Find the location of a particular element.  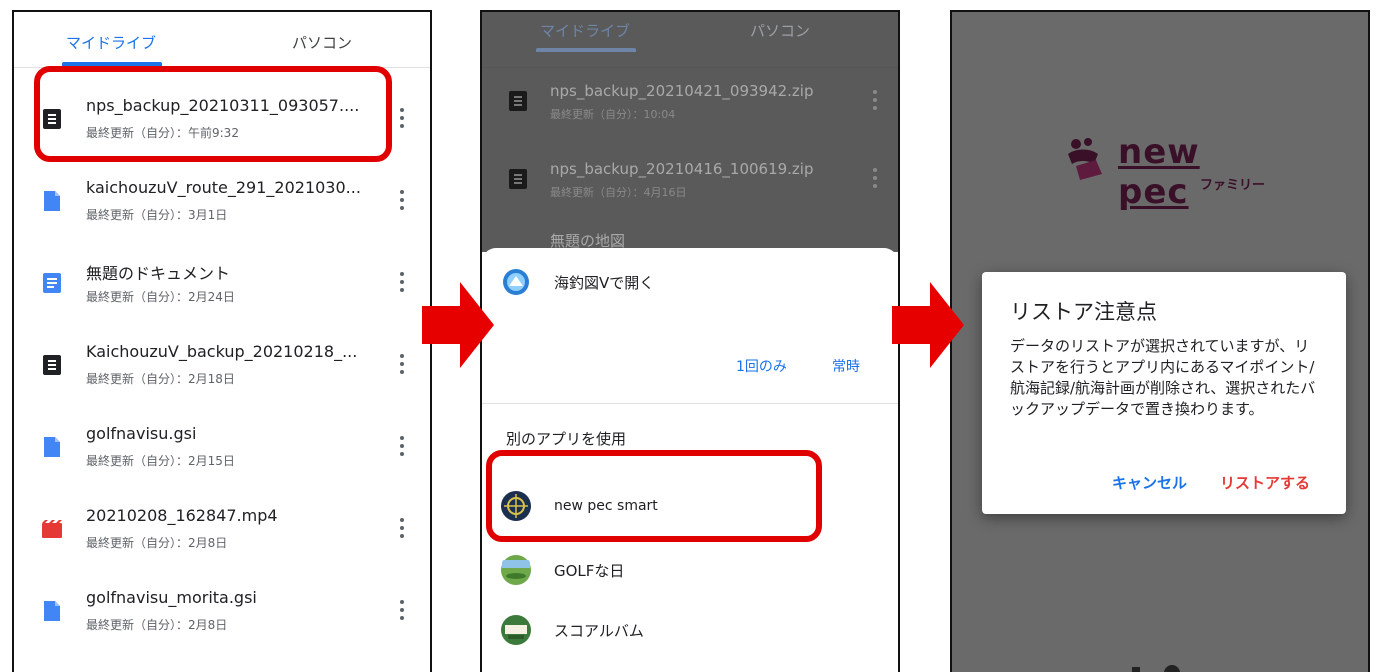

logo-subtext: ファミリー is located at coordinates (1233, 185).